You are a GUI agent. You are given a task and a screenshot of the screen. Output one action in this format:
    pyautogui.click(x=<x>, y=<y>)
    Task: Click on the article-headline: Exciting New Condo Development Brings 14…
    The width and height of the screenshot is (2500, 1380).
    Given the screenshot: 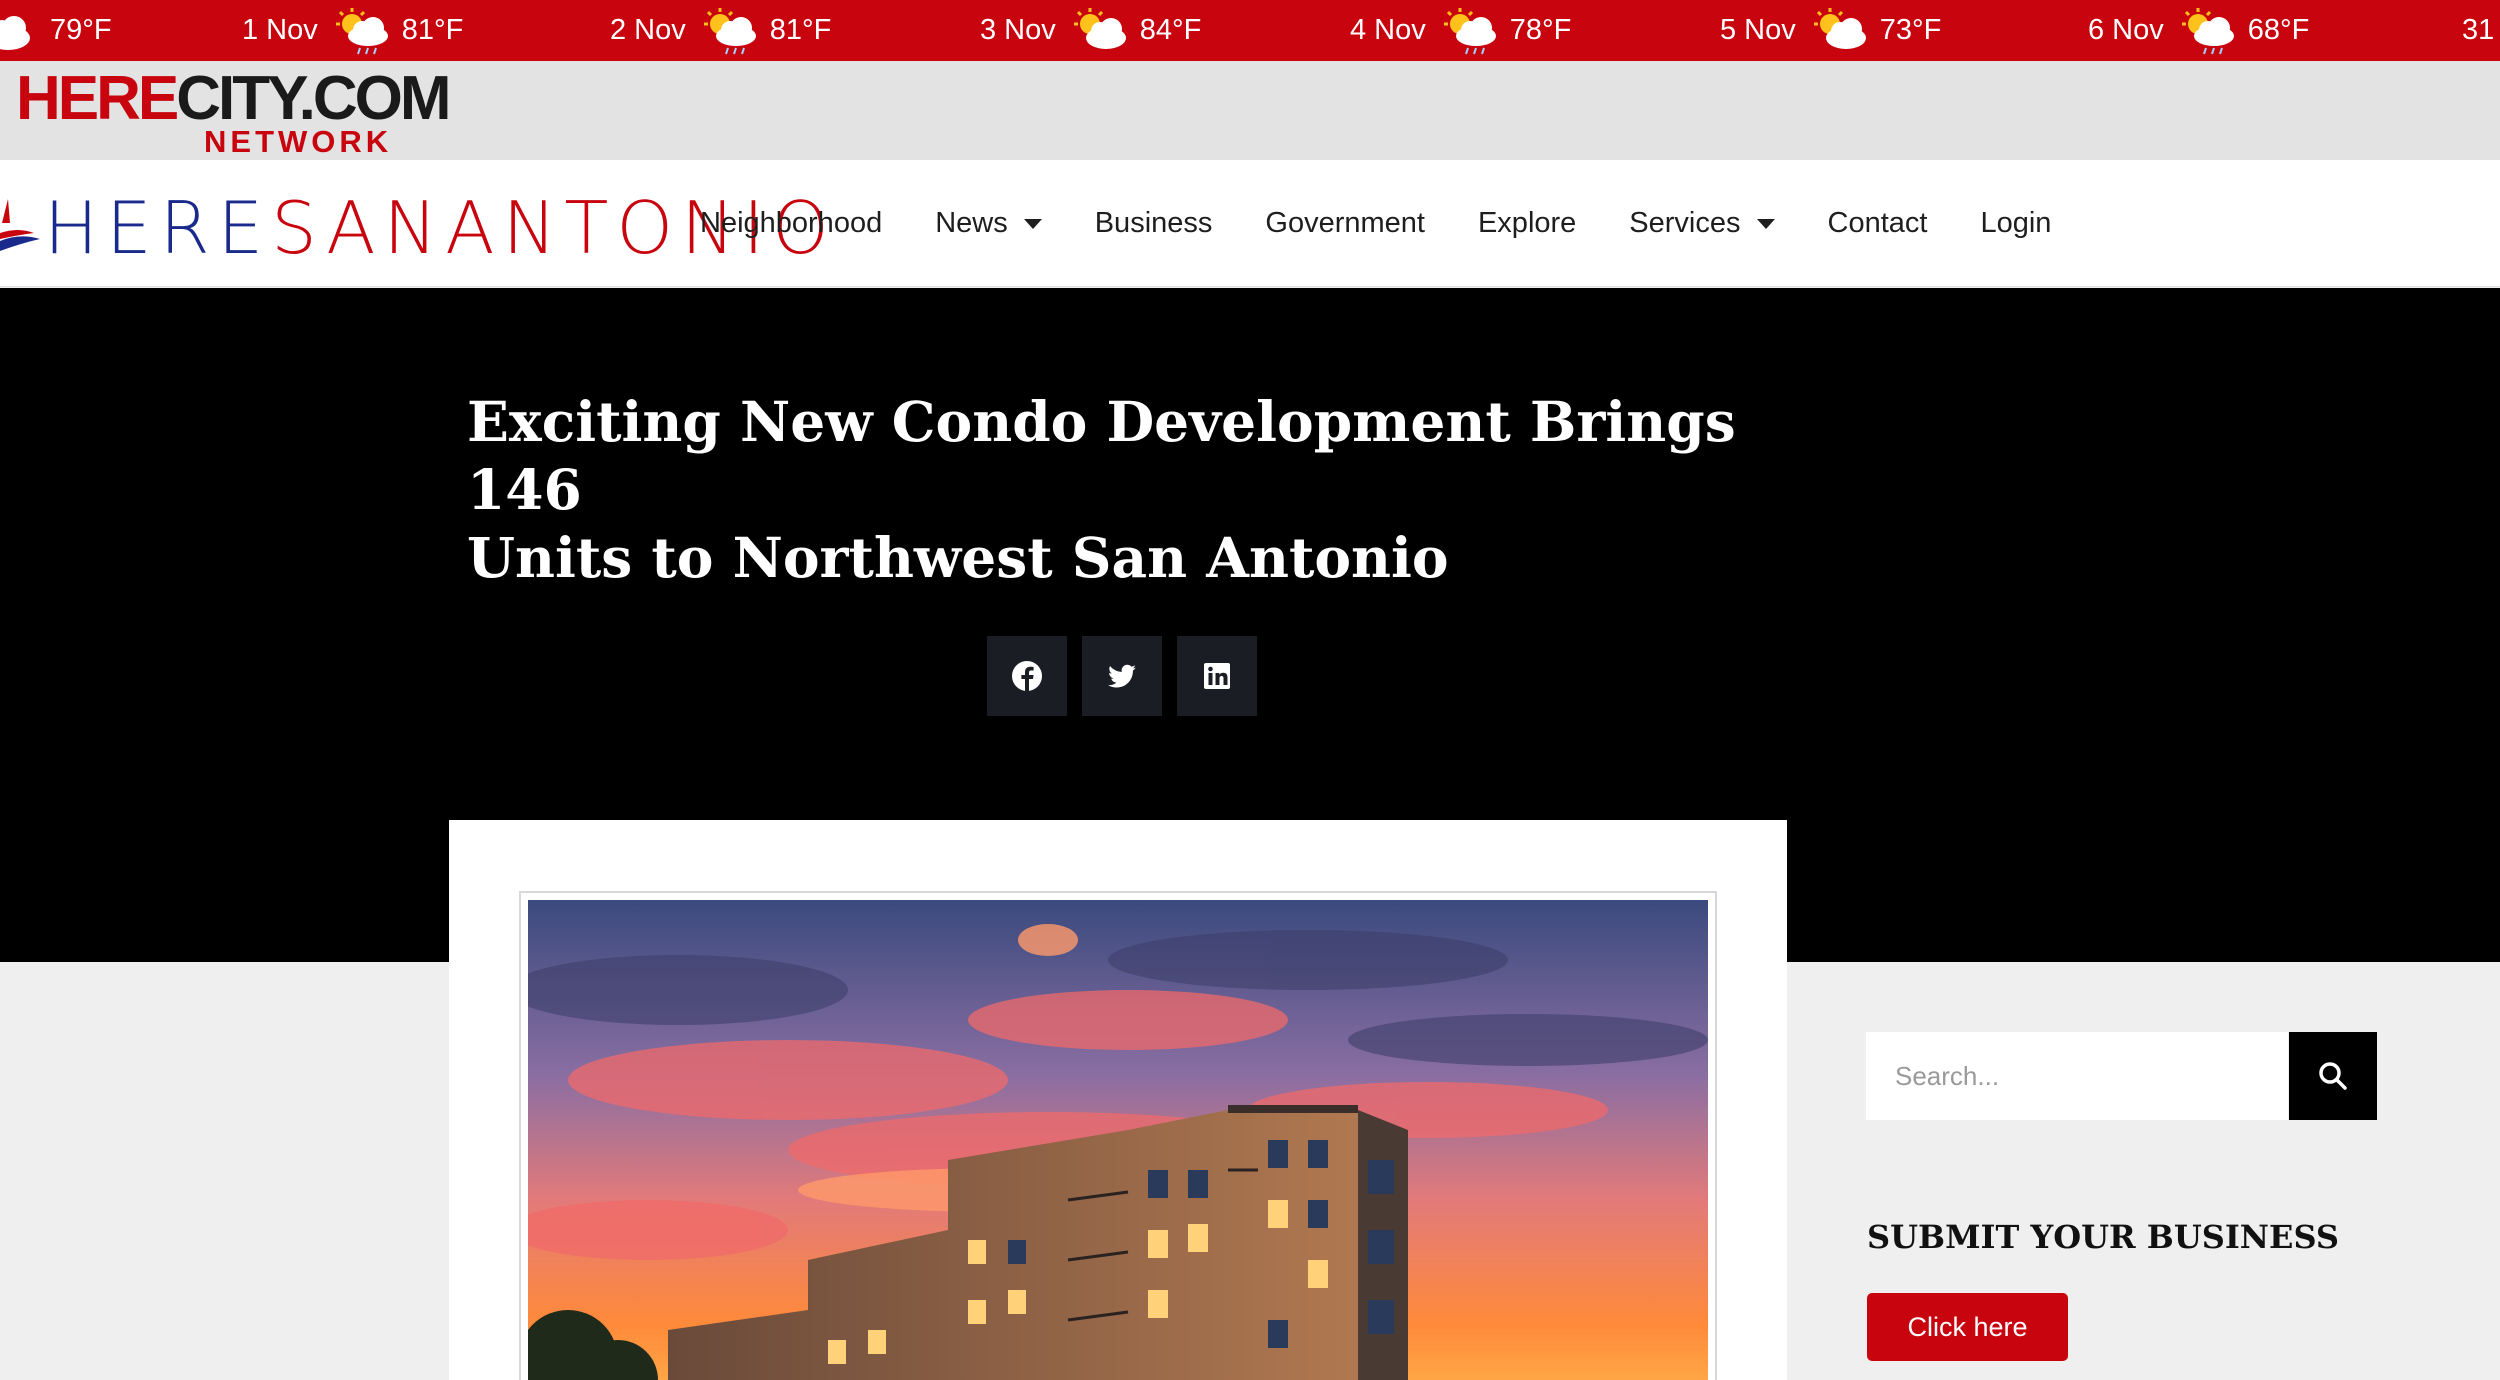 What is the action you would take?
    pyautogui.click(x=1117, y=490)
    